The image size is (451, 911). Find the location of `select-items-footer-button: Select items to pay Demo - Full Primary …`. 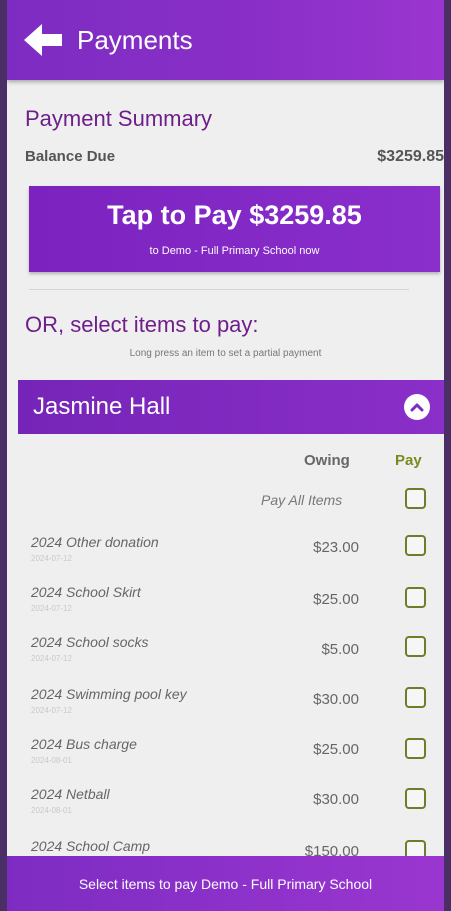

select-items-footer-button: Select items to pay Demo - Full Primary … is located at coordinates (225, 883).